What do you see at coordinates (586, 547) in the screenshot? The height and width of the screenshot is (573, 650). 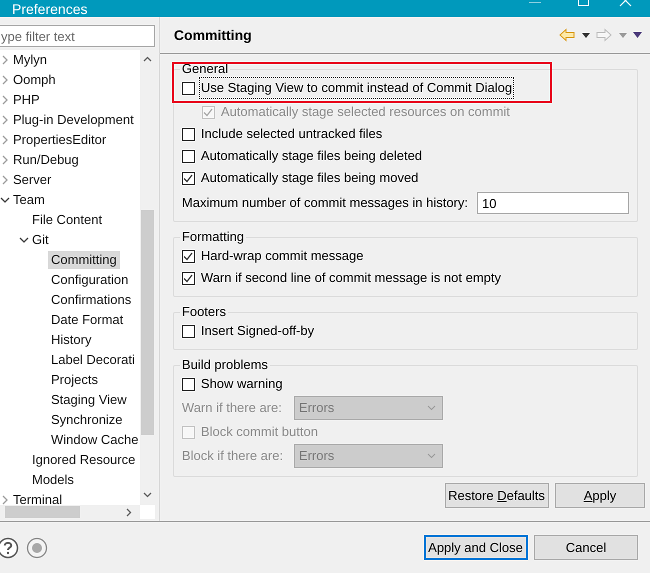 I see `button: Cancel` at bounding box center [586, 547].